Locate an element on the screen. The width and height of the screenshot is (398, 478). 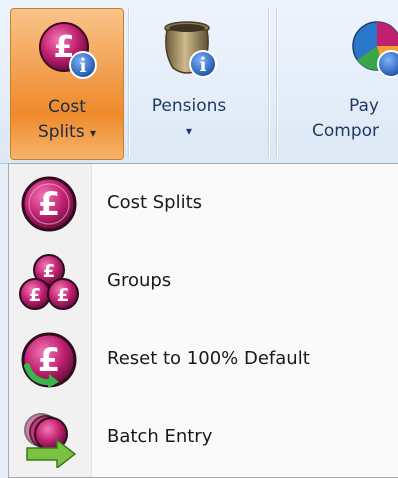
pay-components-label-line1: Pay is located at coordinates (364, 106).